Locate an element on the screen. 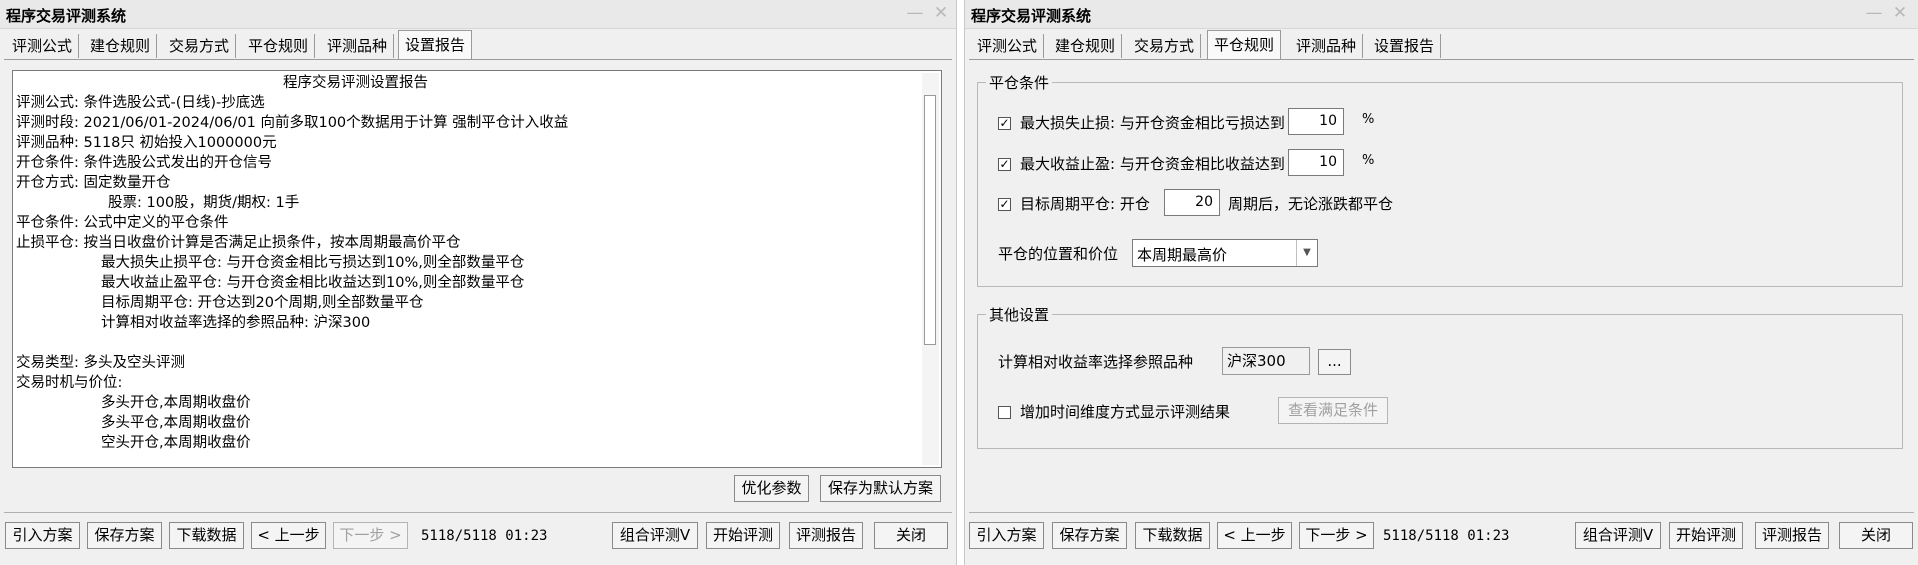 This screenshot has height=565, width=1918. report-line: 股票: 100股，期货/期权: 1手 is located at coordinates (204, 203).